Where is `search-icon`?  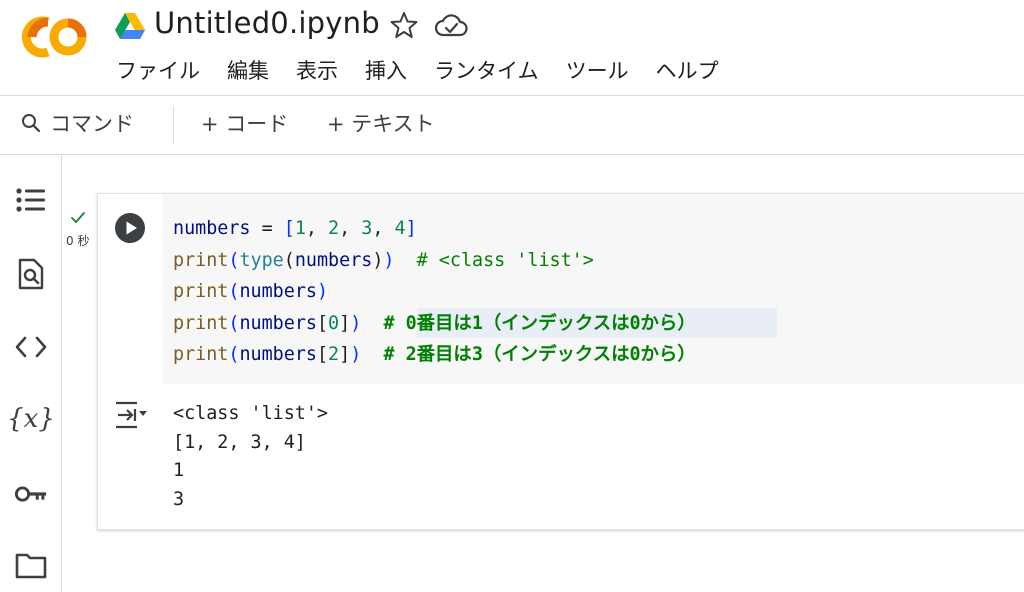 search-icon is located at coordinates (31, 123).